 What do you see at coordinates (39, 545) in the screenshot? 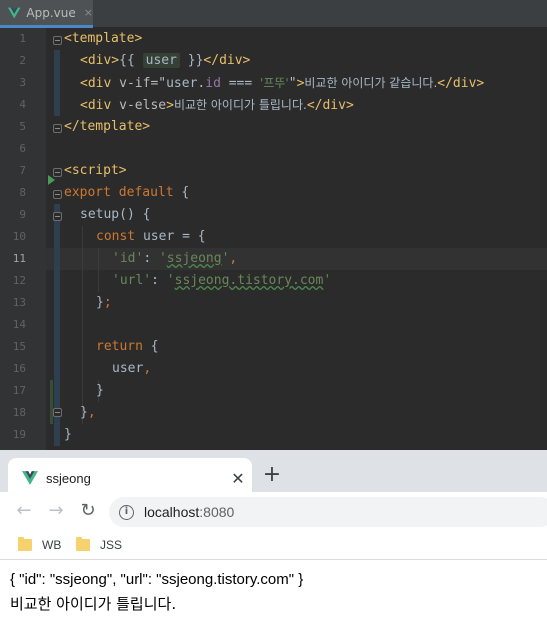
I see `bookmark-wb: WB` at bounding box center [39, 545].